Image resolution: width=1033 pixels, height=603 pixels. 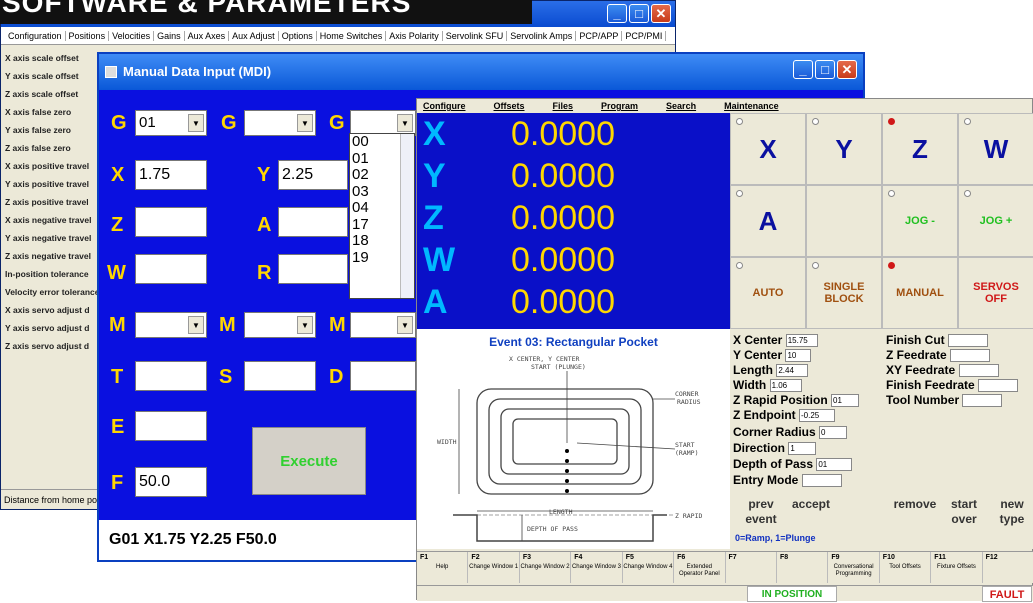 I want to click on corner-radius-field: 0, so click(x=833, y=433).